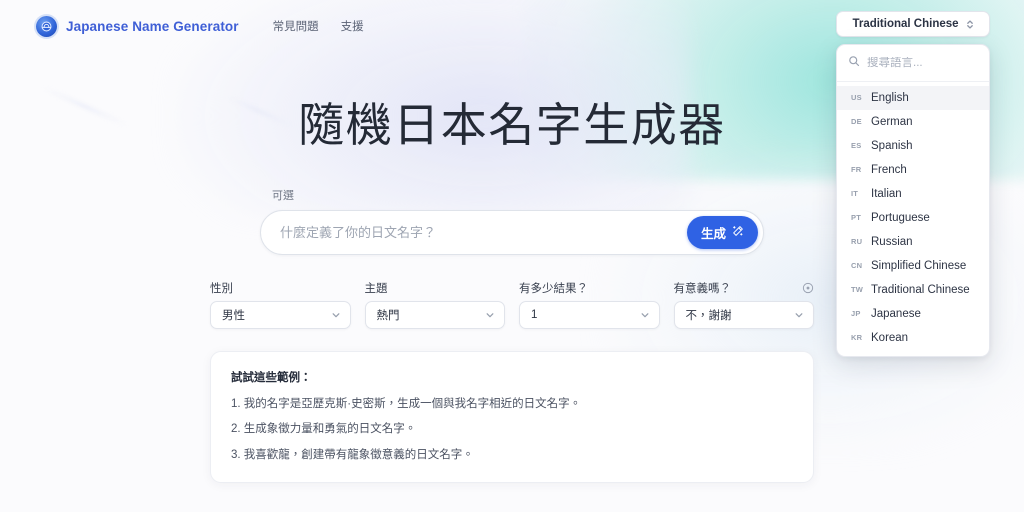 The image size is (1024, 512). Describe the element at coordinates (854, 63) in the screenshot. I see `search-icon` at that location.